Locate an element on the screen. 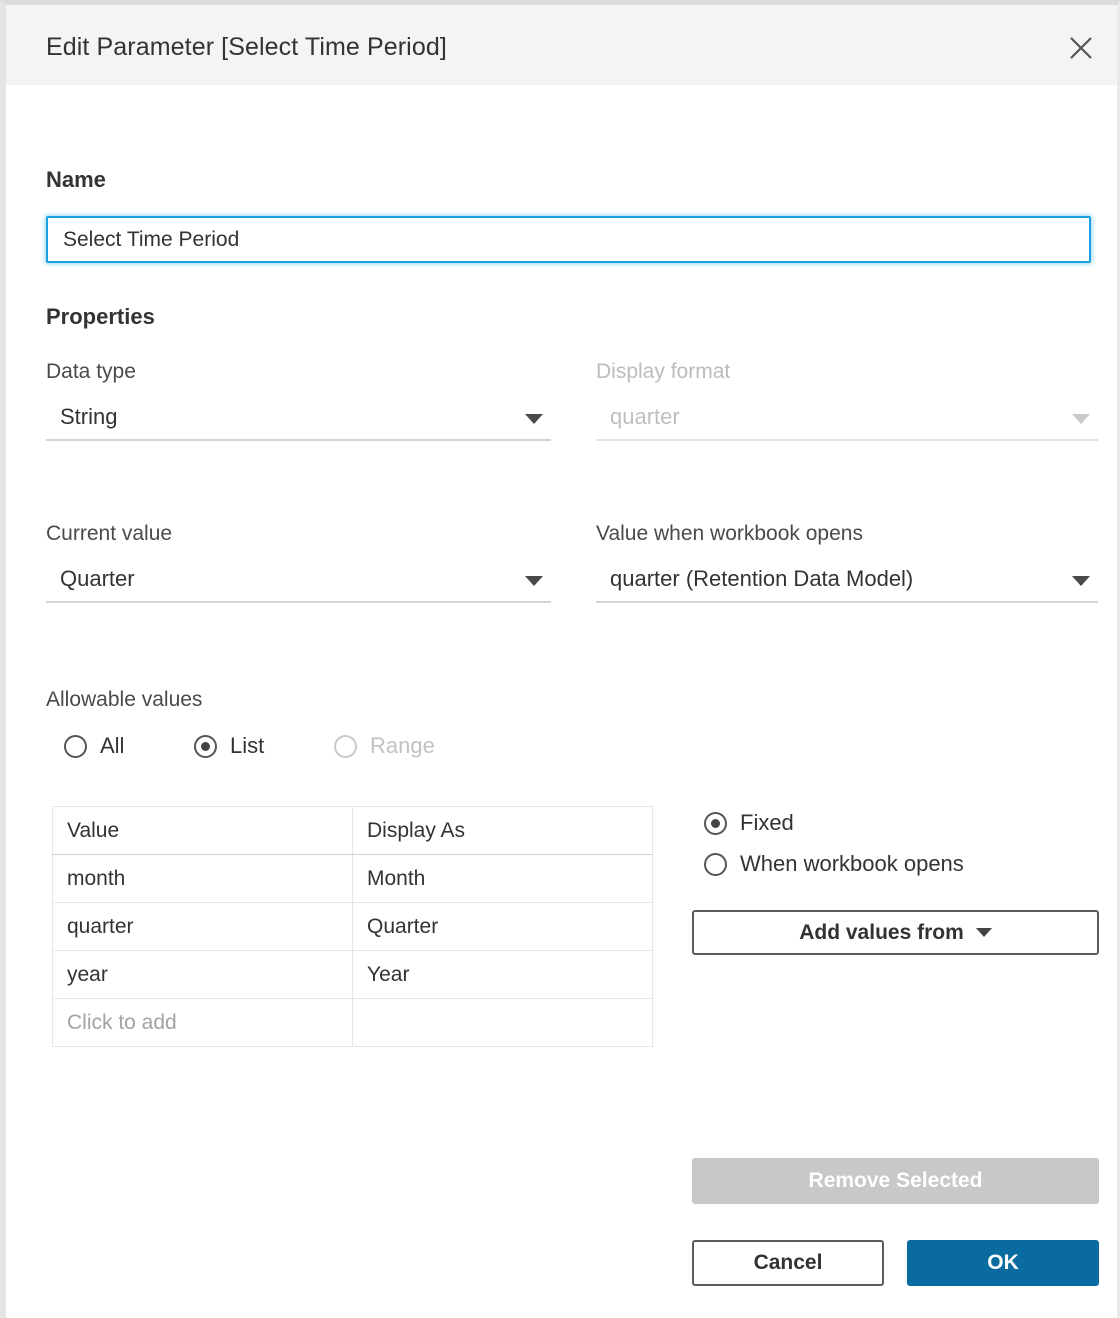  close-icon is located at coordinates (1081, 48).